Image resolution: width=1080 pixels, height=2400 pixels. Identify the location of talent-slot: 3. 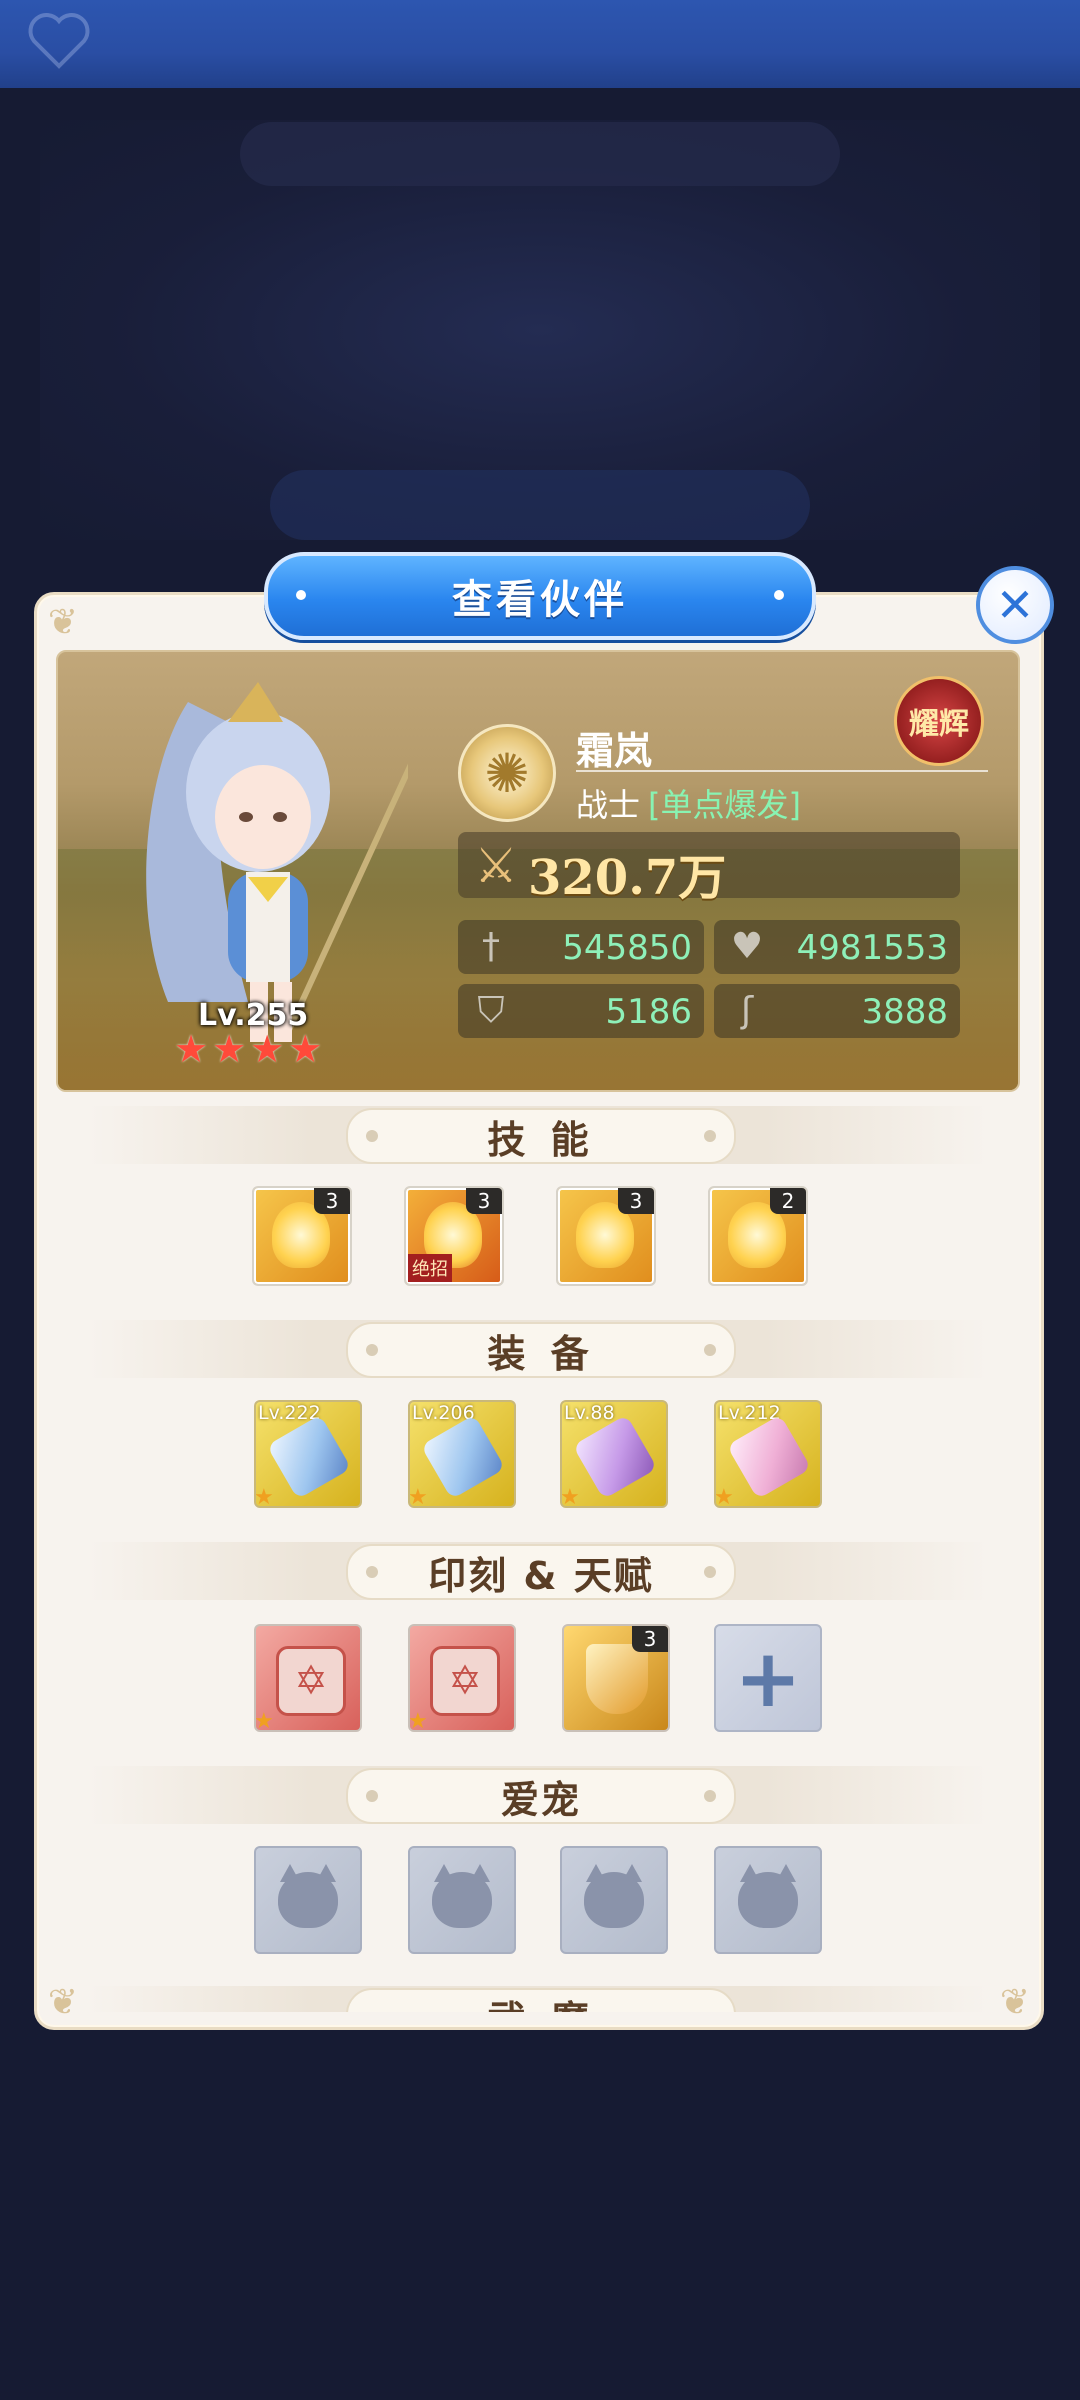
(616, 1678).